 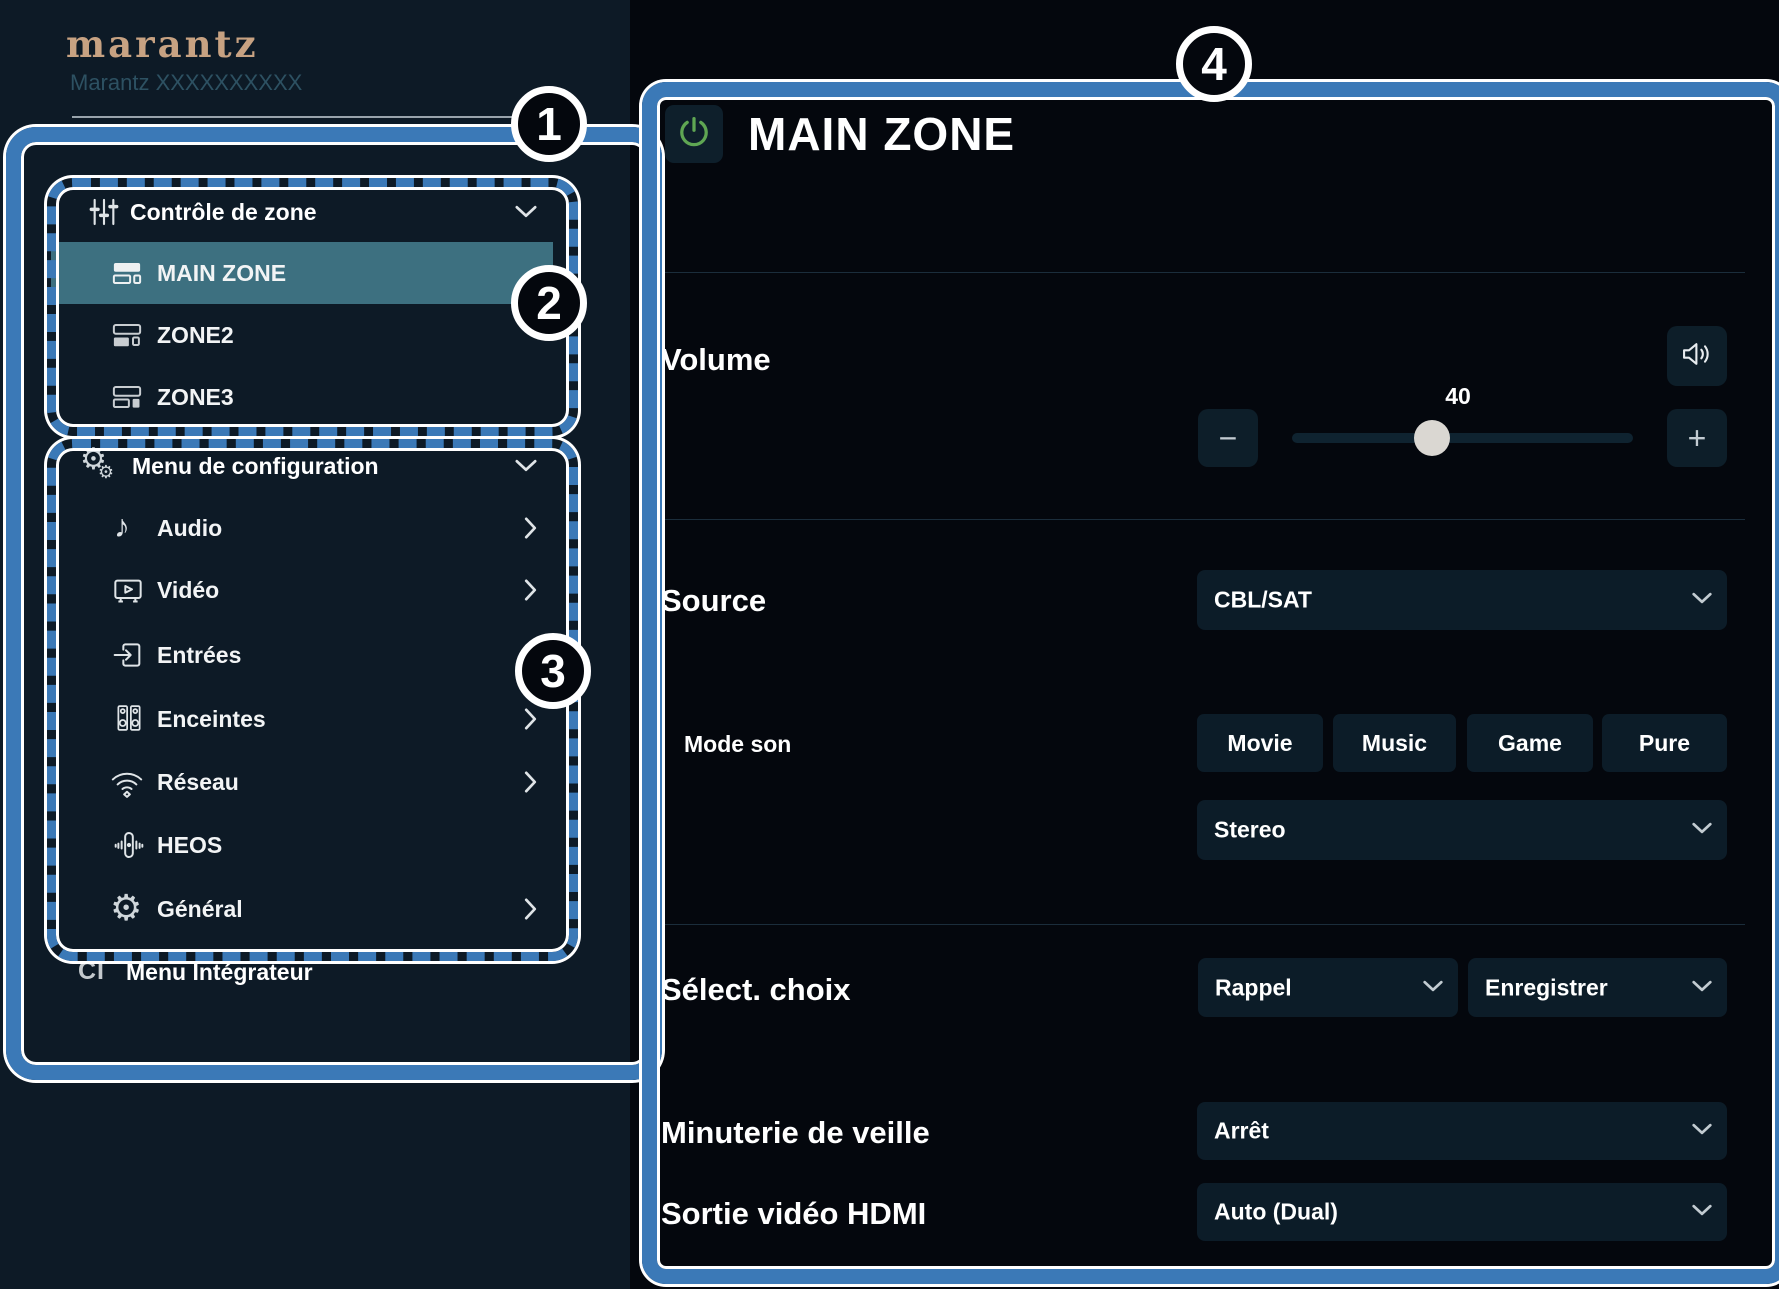 What do you see at coordinates (1260, 743) in the screenshot?
I see `sound-mode-movie-button: Movie` at bounding box center [1260, 743].